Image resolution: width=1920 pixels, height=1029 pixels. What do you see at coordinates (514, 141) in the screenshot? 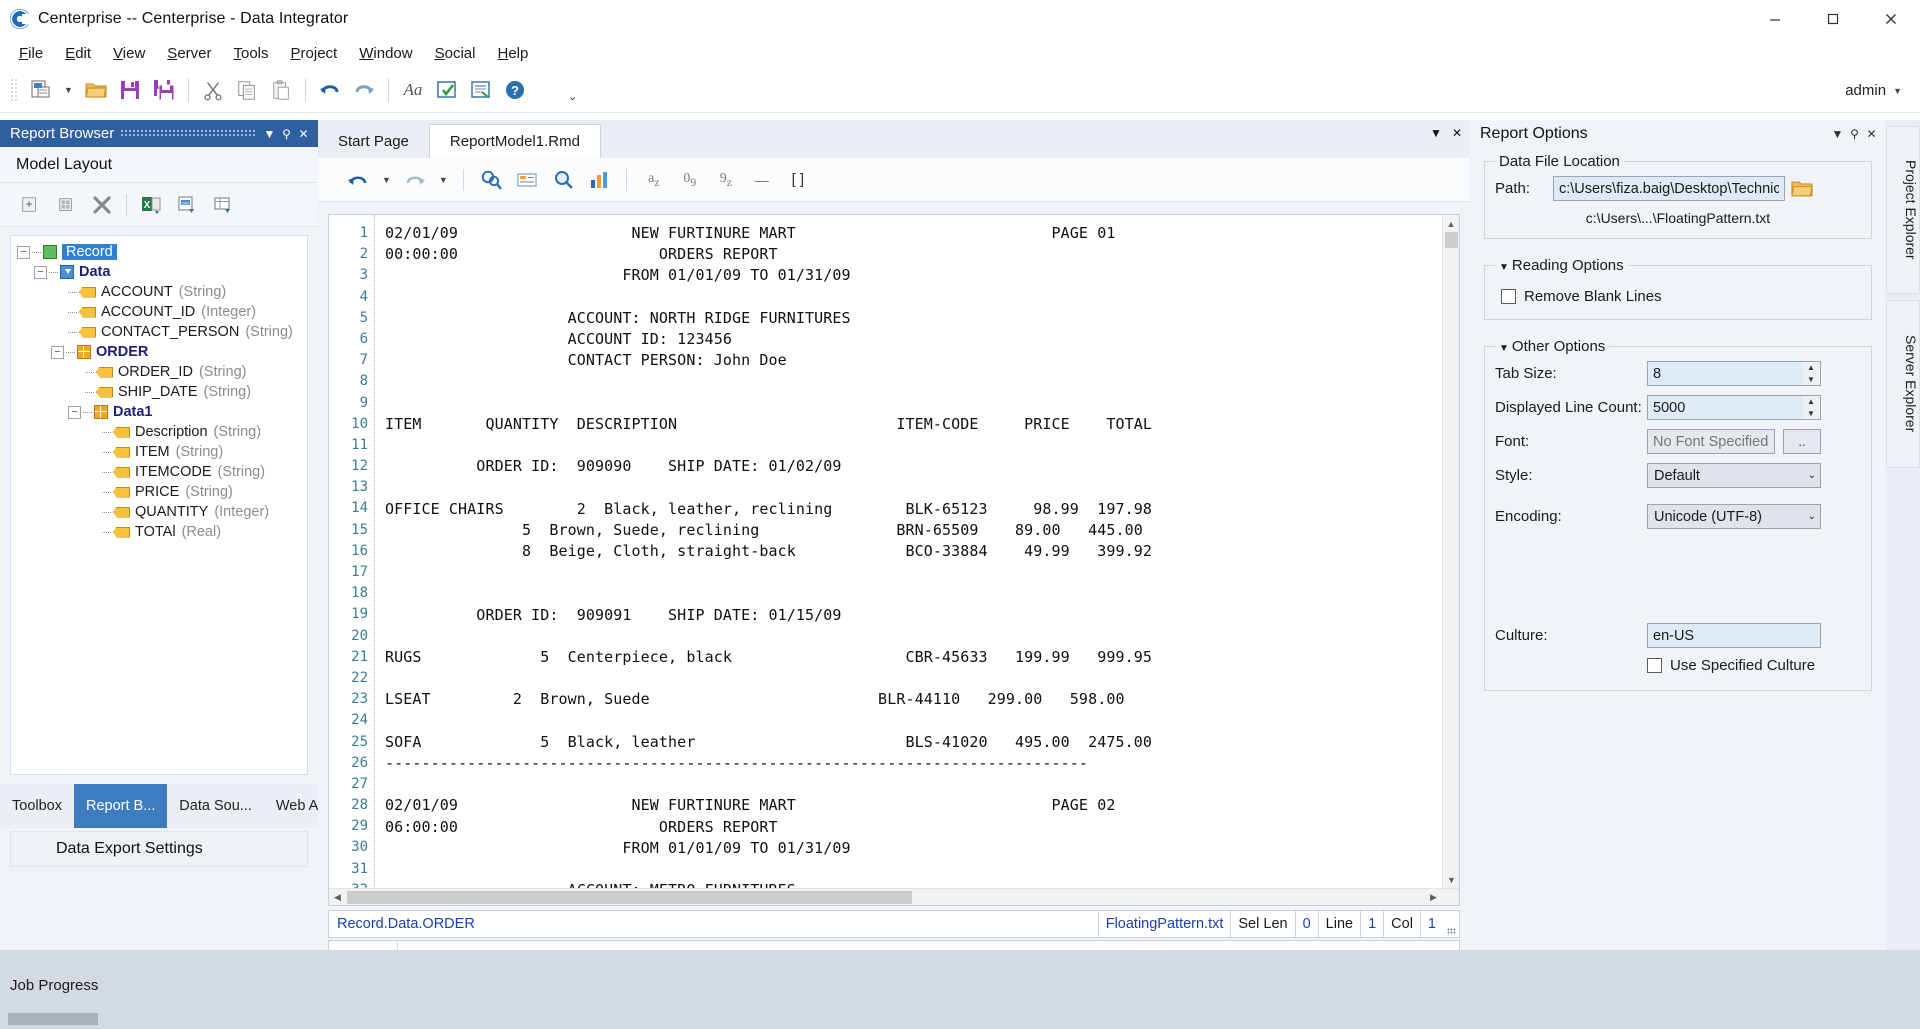
I see `tab-report-model: ReportModel1.Rmd` at bounding box center [514, 141].